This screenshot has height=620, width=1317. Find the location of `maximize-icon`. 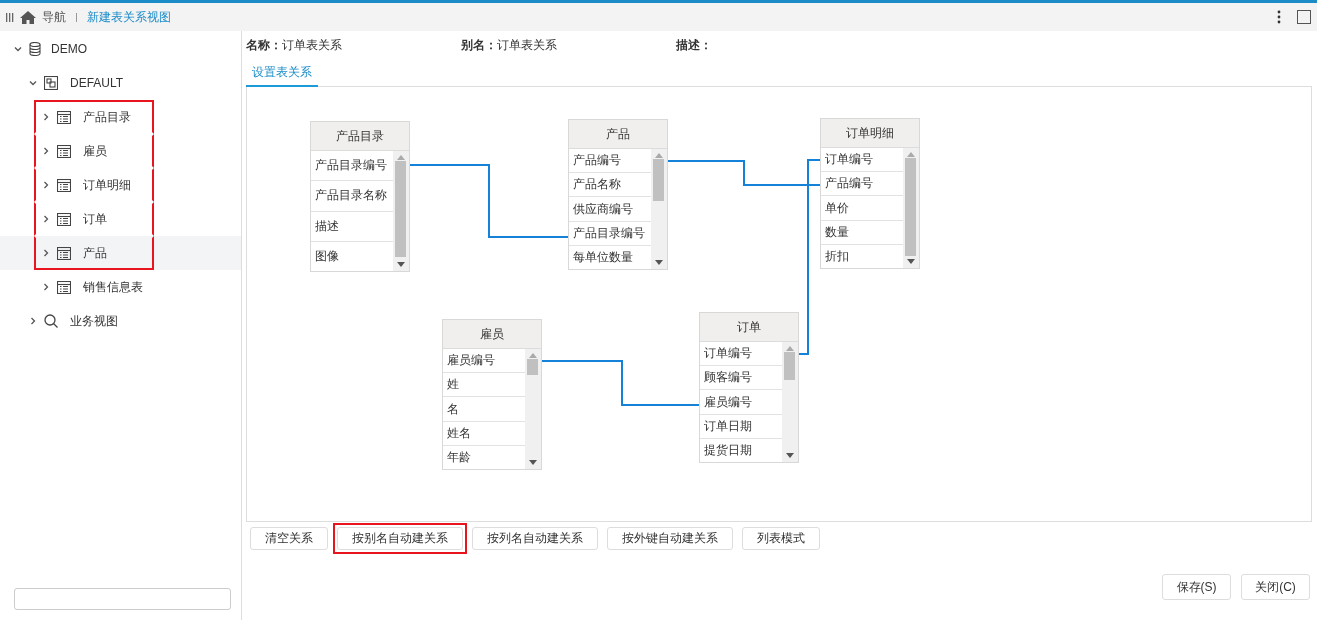

maximize-icon is located at coordinates (1304, 17).